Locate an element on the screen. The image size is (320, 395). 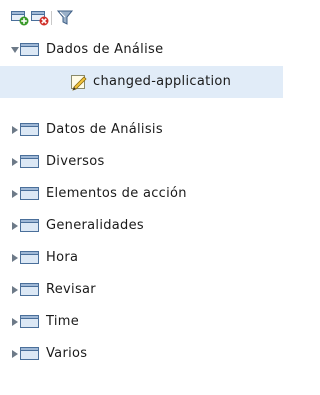
remove-node-icon is located at coordinates (40, 18).